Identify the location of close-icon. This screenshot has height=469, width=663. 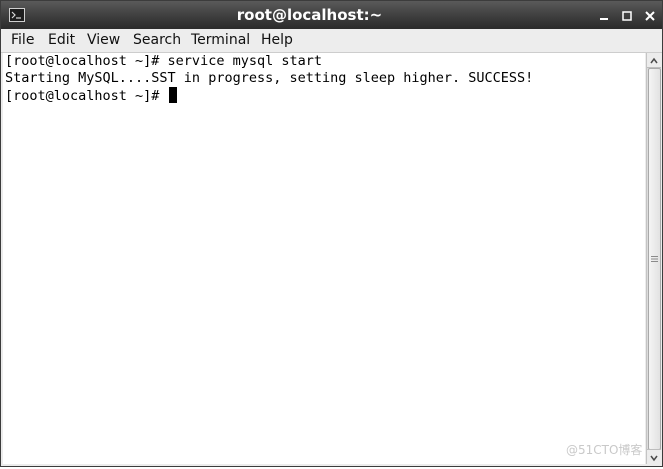
(650, 16).